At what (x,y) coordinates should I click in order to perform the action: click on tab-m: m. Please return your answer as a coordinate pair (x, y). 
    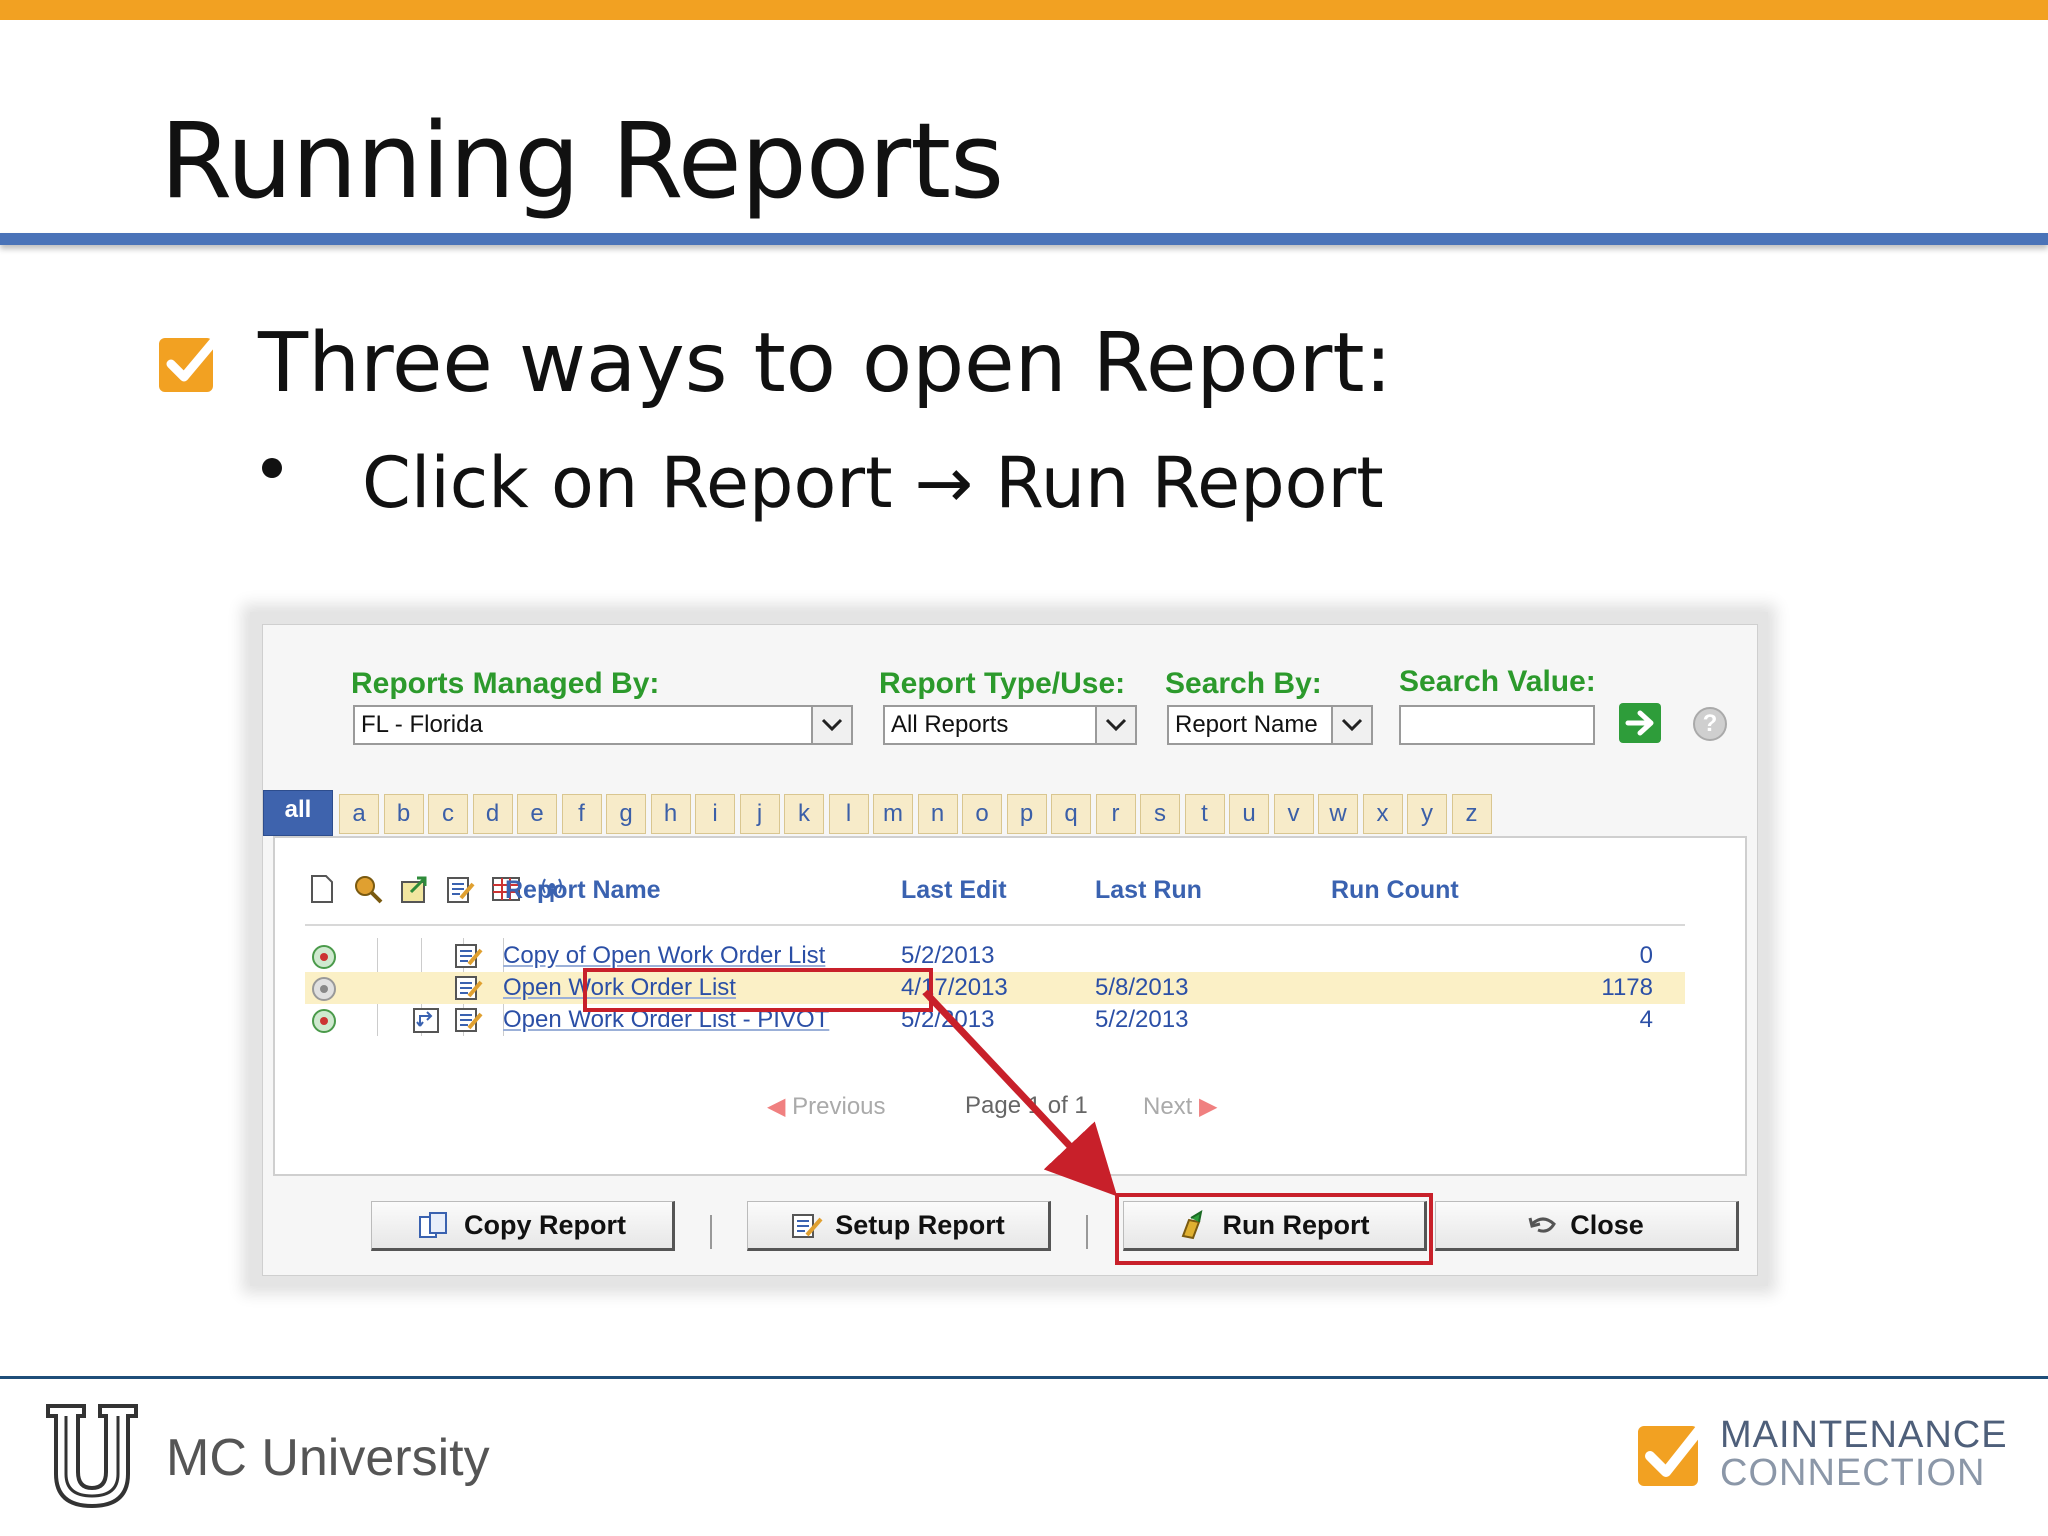
    Looking at the image, I should click on (893, 814).